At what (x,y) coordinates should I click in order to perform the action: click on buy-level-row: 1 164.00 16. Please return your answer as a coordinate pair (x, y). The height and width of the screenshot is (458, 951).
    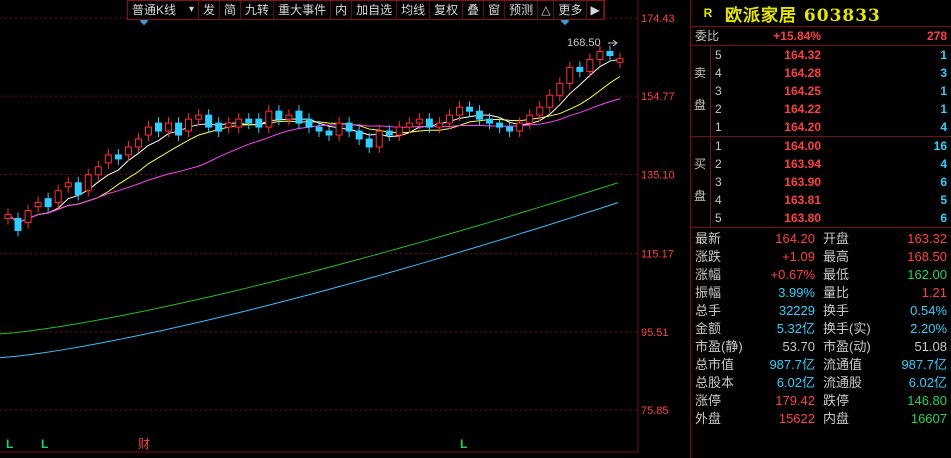
    Looking at the image, I should click on (821, 146).